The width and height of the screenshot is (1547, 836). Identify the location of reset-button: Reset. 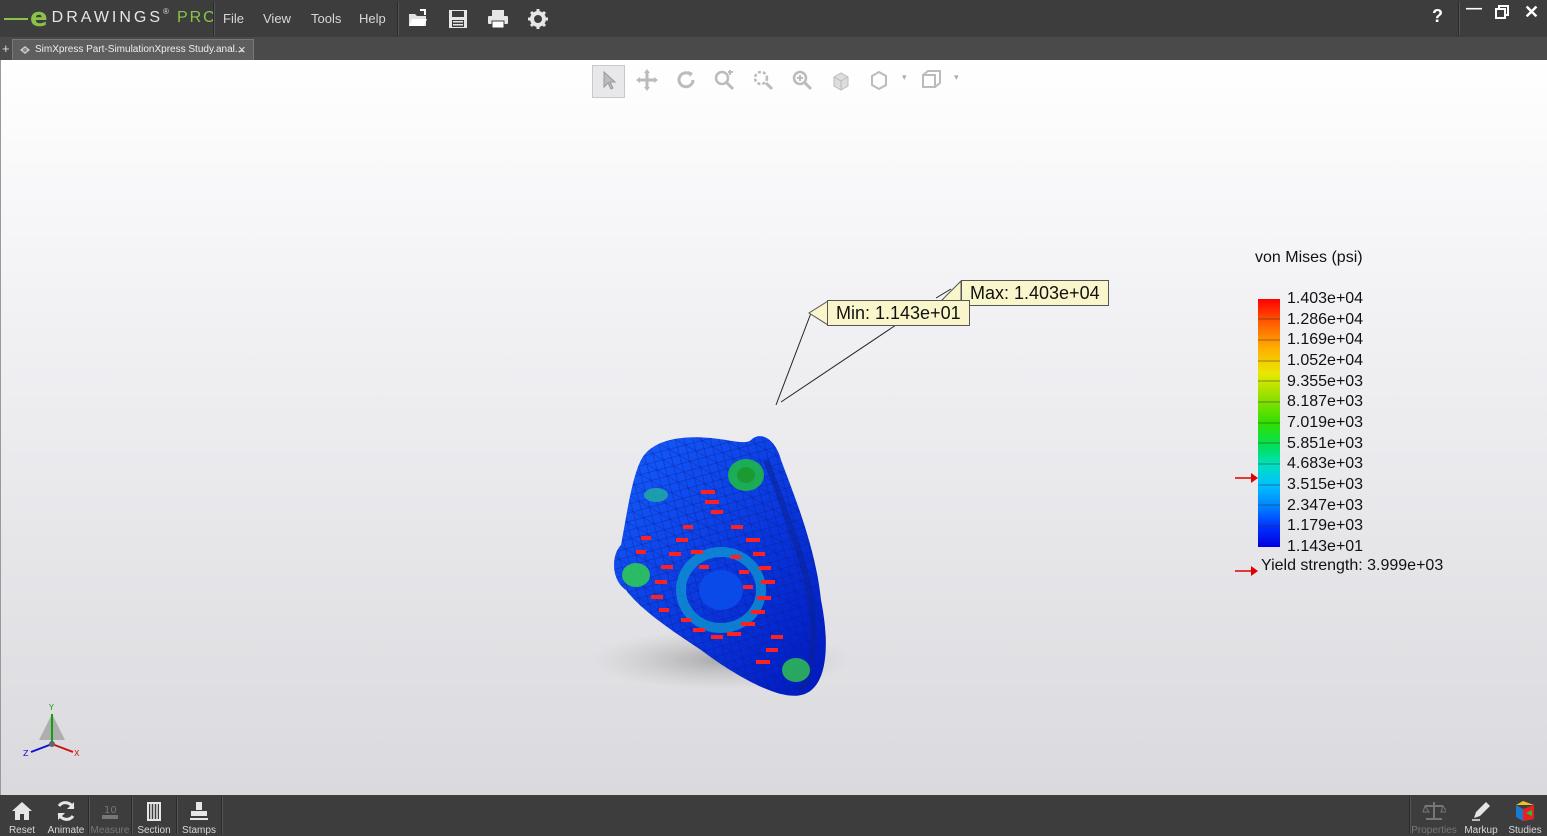
(22, 815).